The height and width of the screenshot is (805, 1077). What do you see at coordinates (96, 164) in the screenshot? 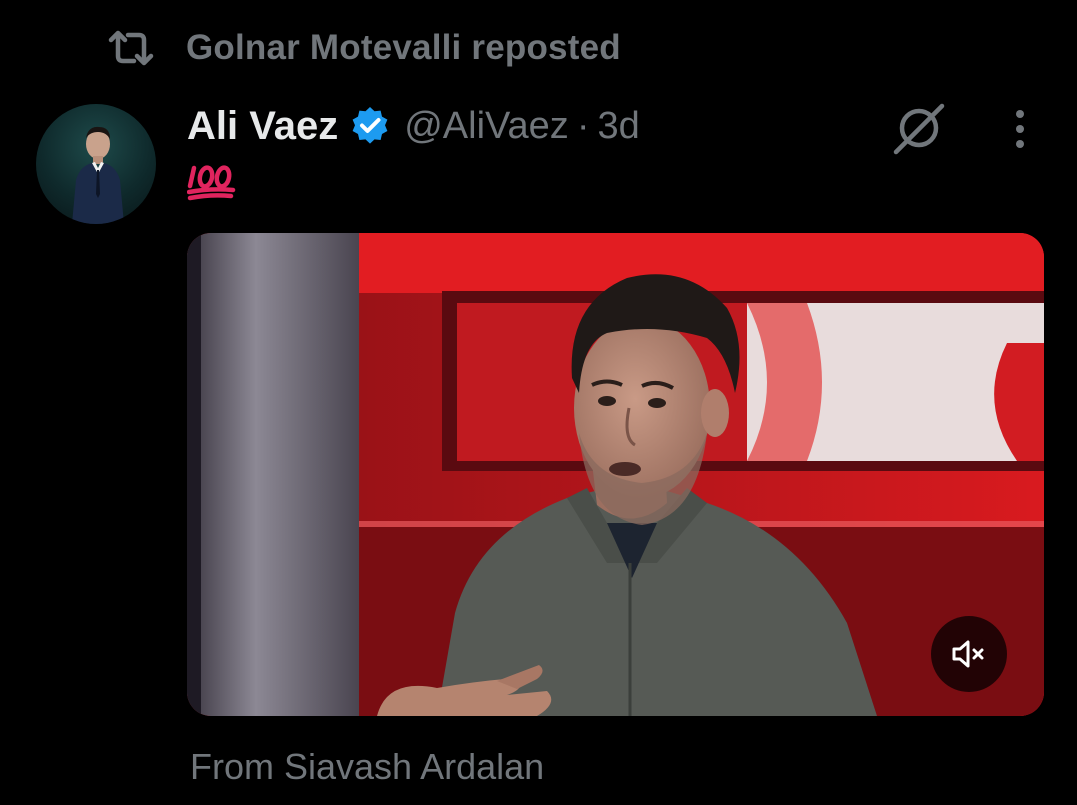
I see `avatar` at bounding box center [96, 164].